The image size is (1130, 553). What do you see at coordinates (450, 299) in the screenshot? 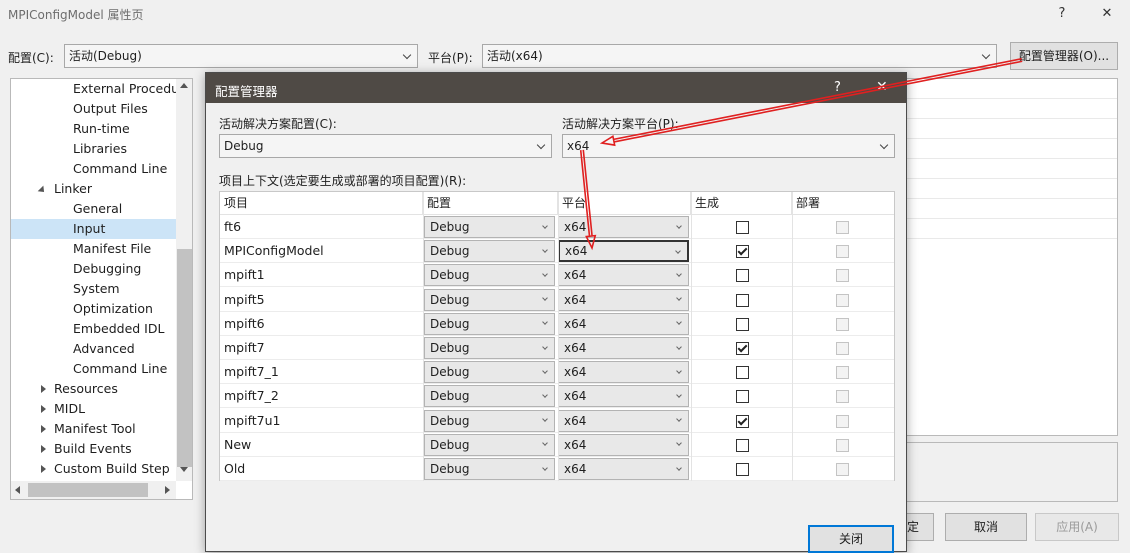
I see `config-combo-value: Debug` at bounding box center [450, 299].